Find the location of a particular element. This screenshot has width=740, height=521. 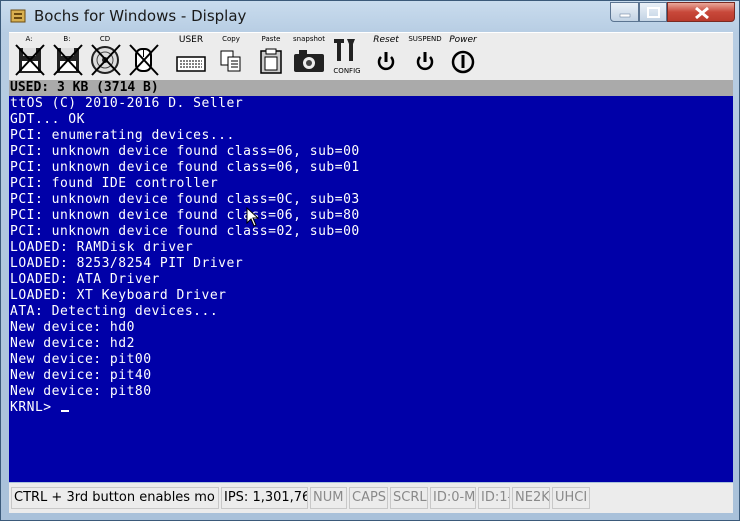

ips-status: IPS: 1,301,76 is located at coordinates (264, 498).